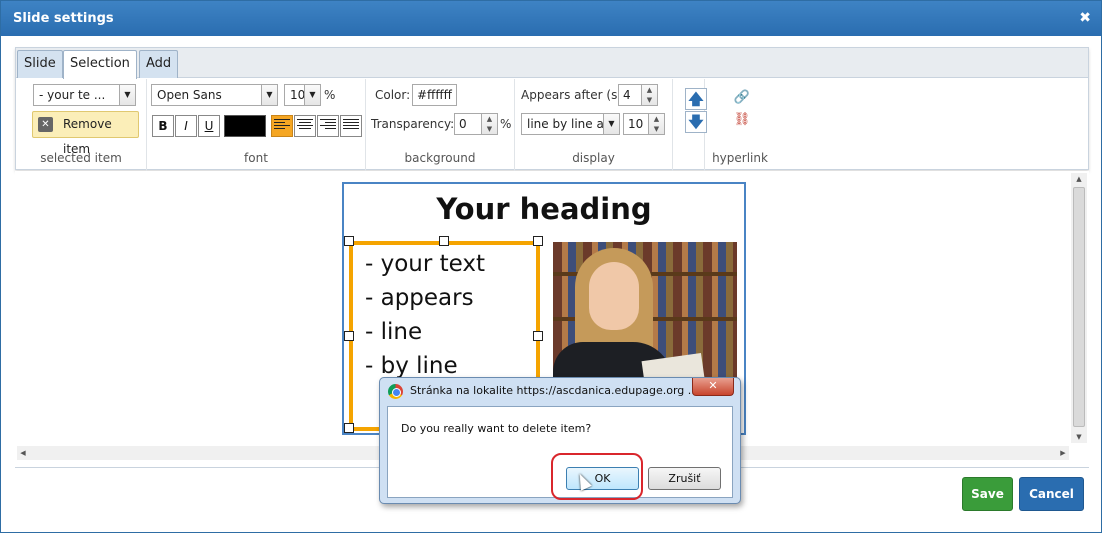 The image size is (1102, 533). Describe the element at coordinates (544, 209) in the screenshot. I see `slide-heading: Your heading` at that location.